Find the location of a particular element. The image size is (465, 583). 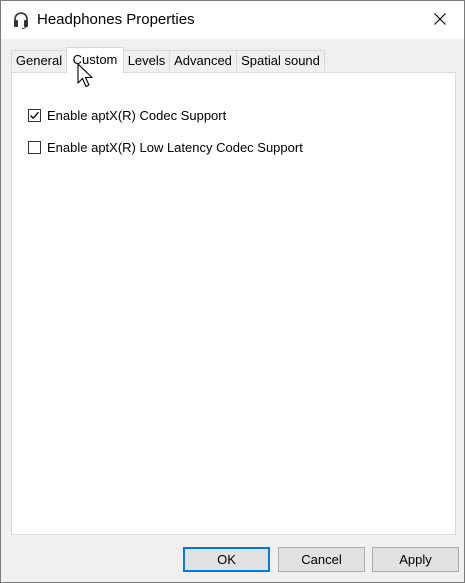

aptx-codec-label: Enable aptX(R) Codec Support is located at coordinates (137, 115).